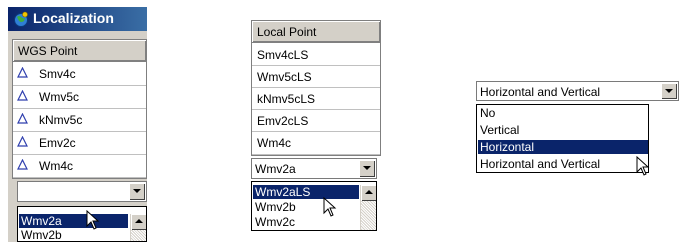  I want to click on local-point-combobox: Wmv2a, so click(314, 168).